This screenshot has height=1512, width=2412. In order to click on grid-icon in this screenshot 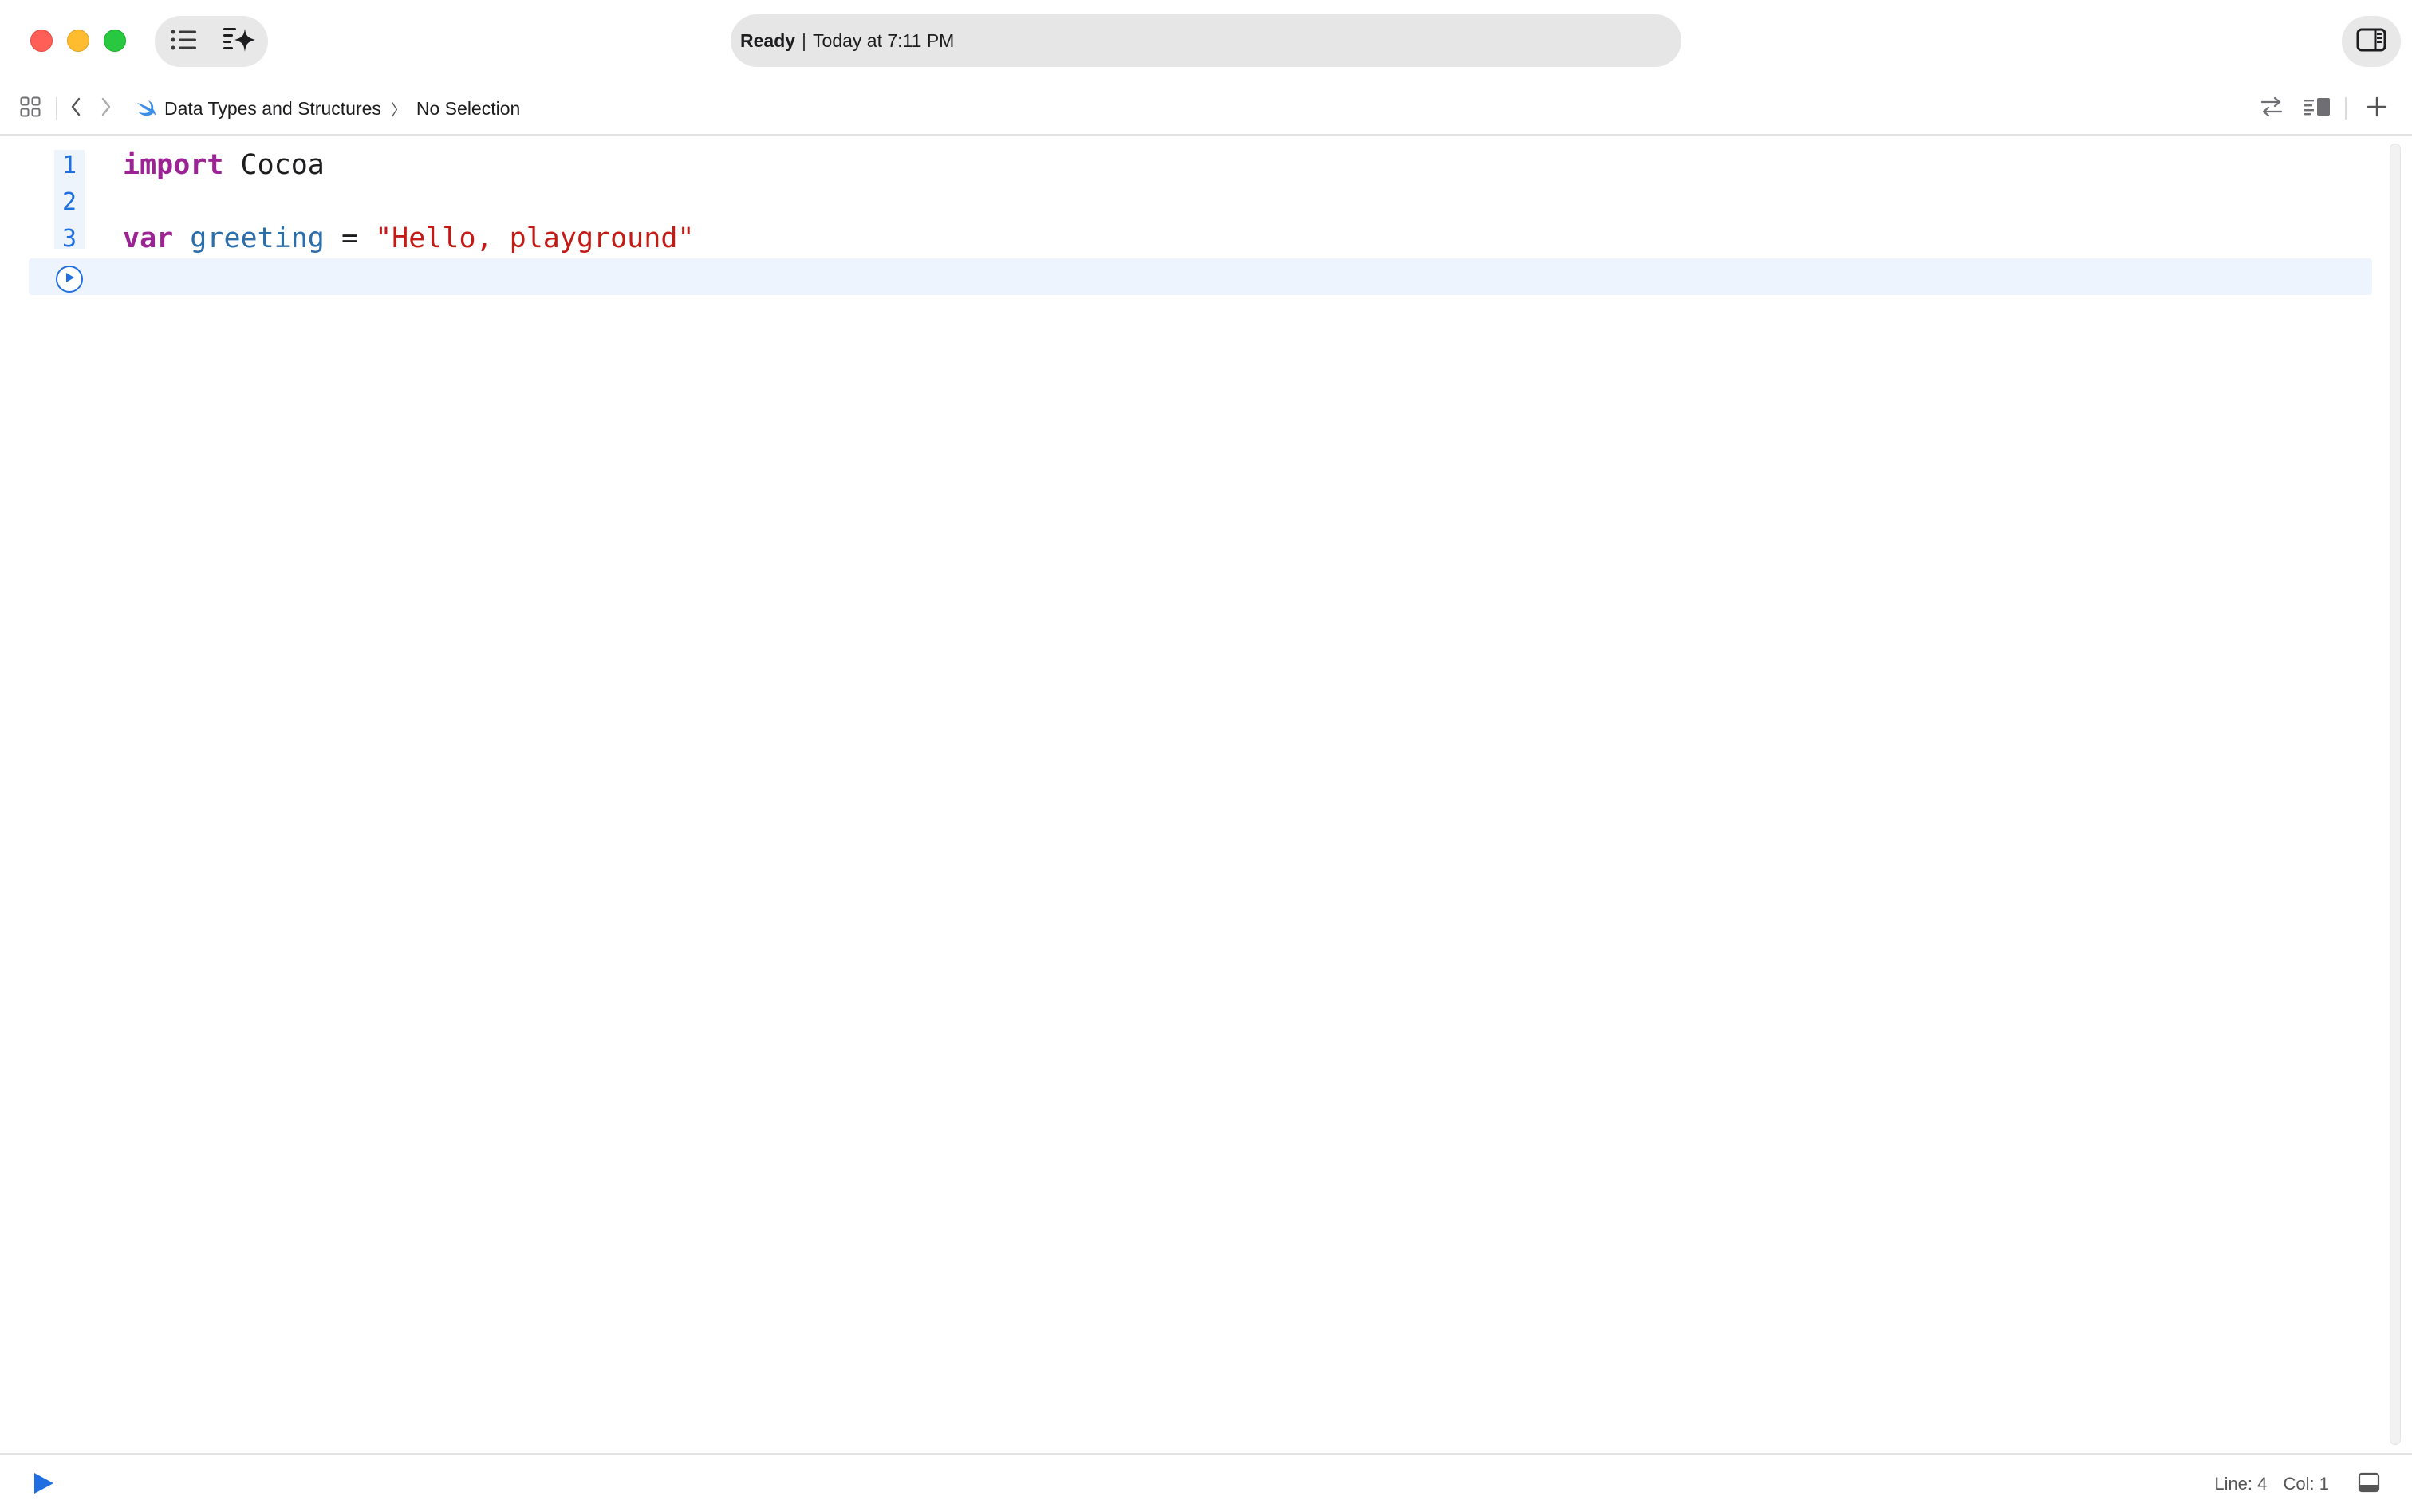, I will do `click(31, 108)`.